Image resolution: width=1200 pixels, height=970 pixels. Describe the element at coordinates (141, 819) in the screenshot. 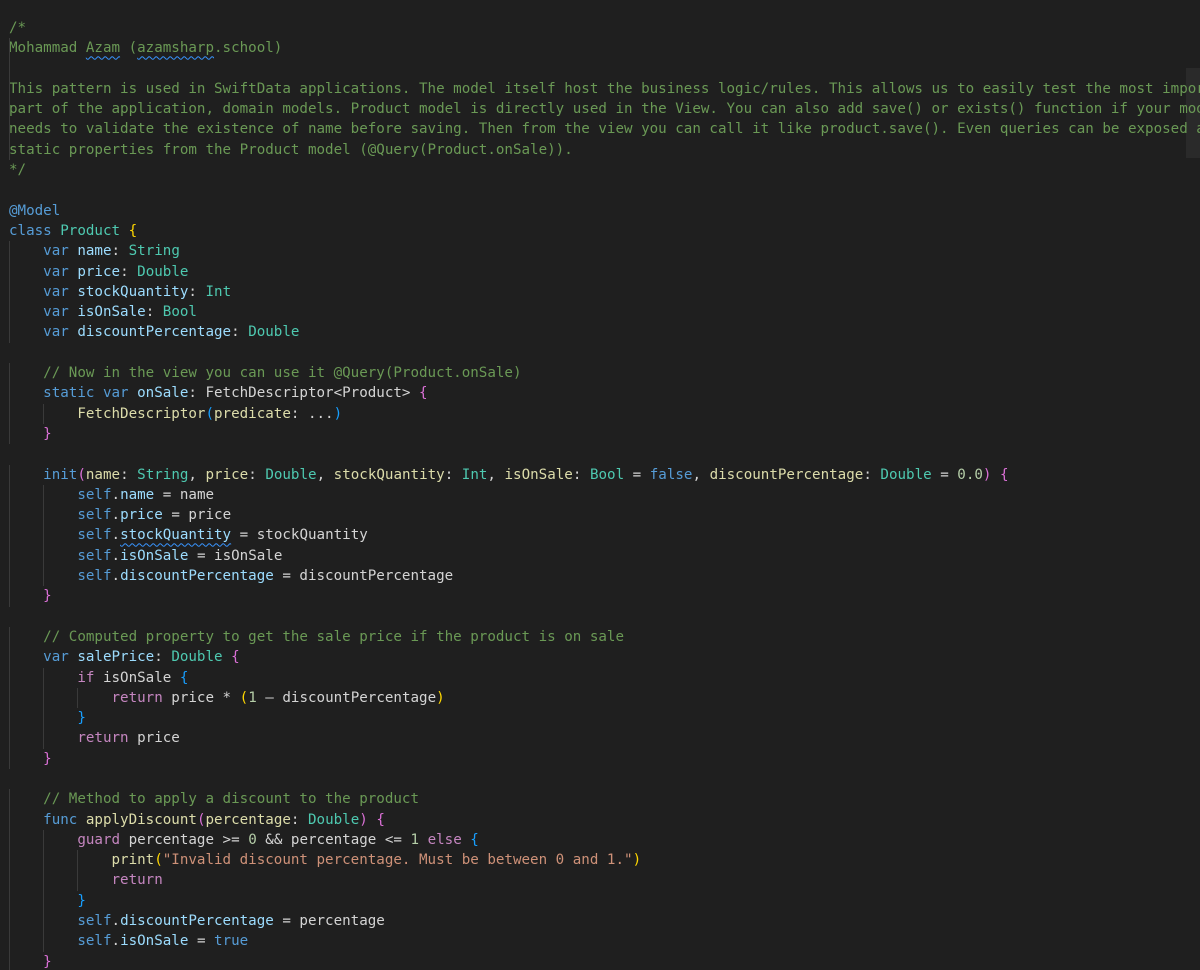

I see `code-token: applyDiscount` at that location.